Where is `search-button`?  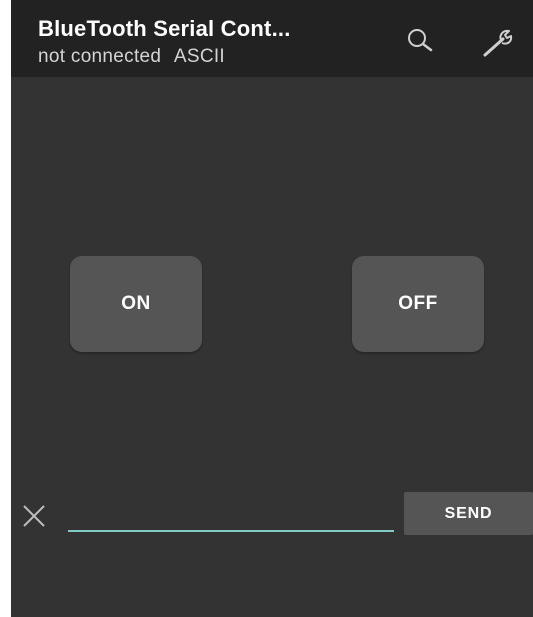
search-button is located at coordinates (421, 42).